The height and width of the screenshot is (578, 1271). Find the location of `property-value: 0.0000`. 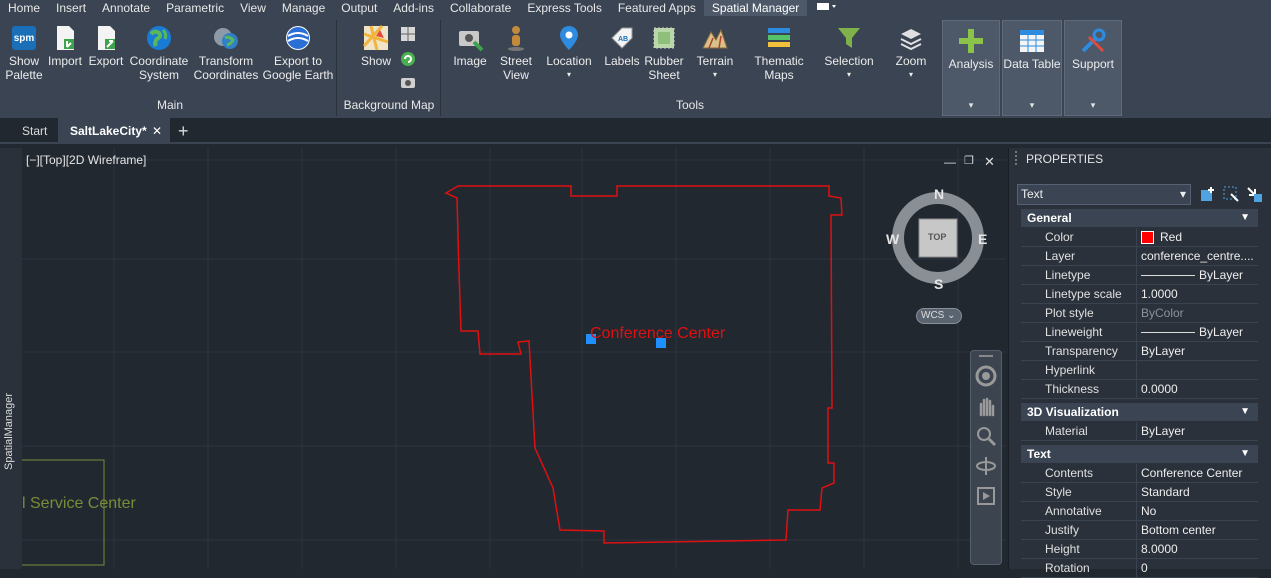

property-value: 0.0000 is located at coordinates (1197, 389).